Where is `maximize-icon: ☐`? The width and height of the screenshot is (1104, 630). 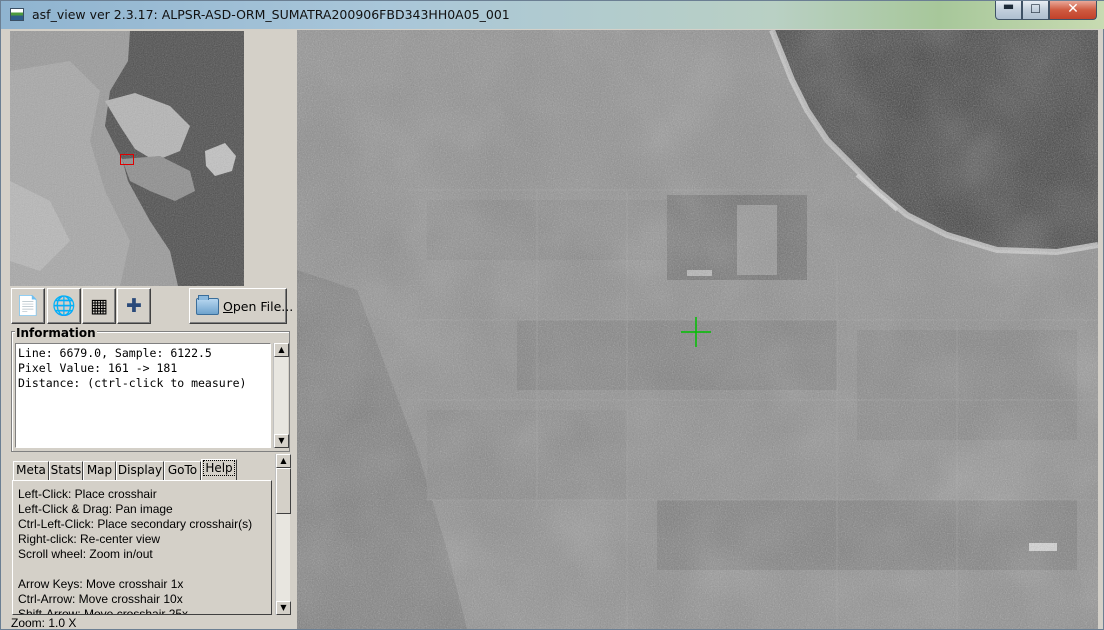 maximize-icon: ☐ is located at coordinates (1035, 9).